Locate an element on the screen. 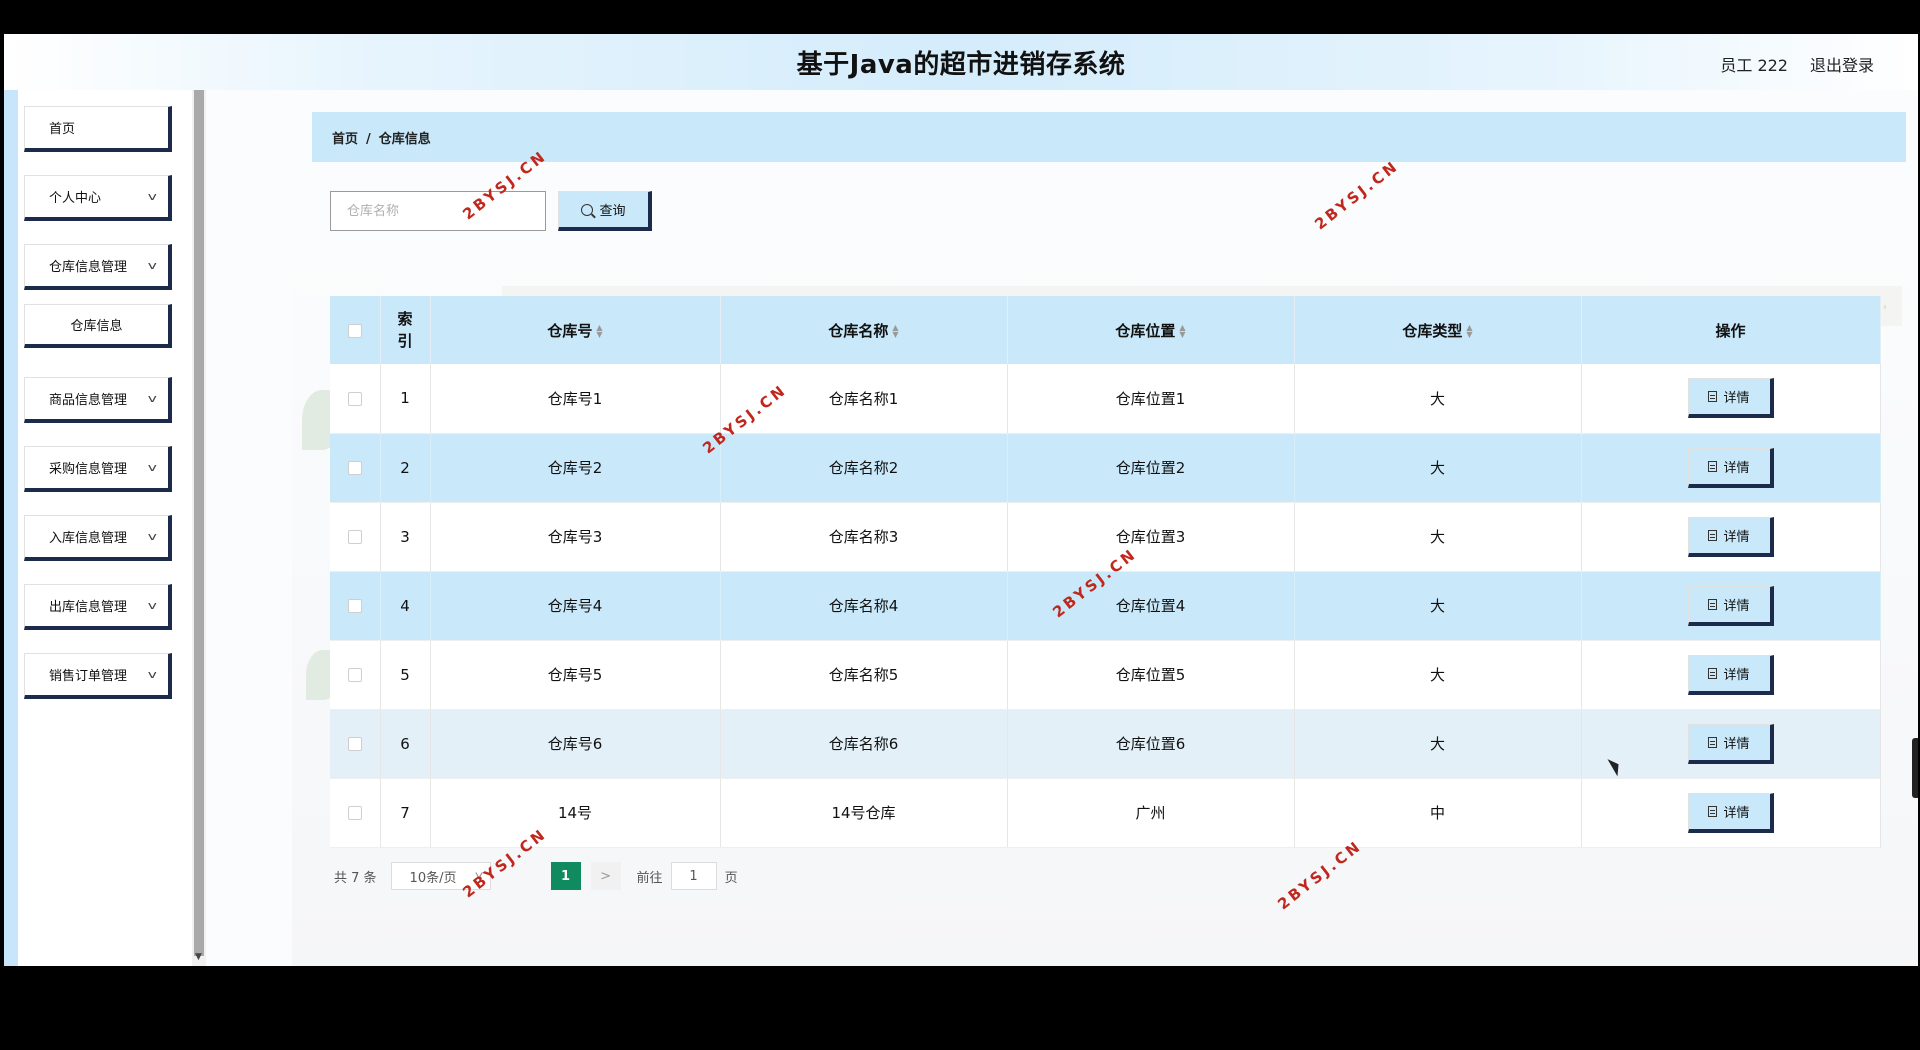  warehouse-name-search-input is located at coordinates (438, 211).